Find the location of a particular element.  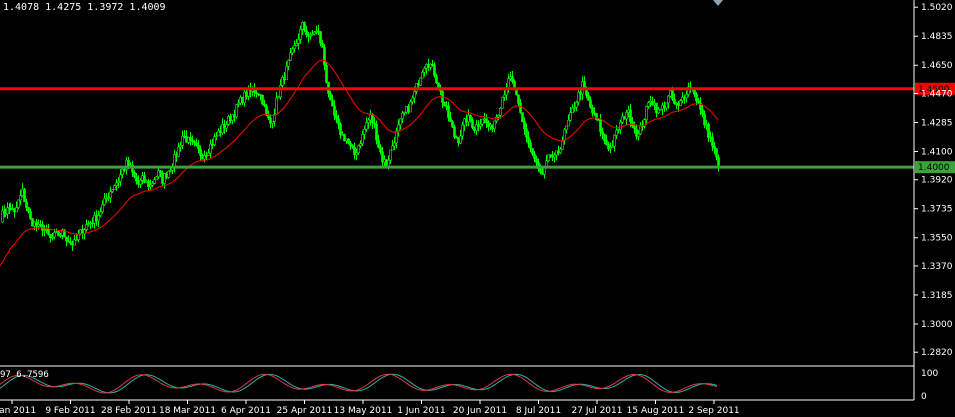

x-tick-label: 6 Apr 2011 is located at coordinates (246, 411).